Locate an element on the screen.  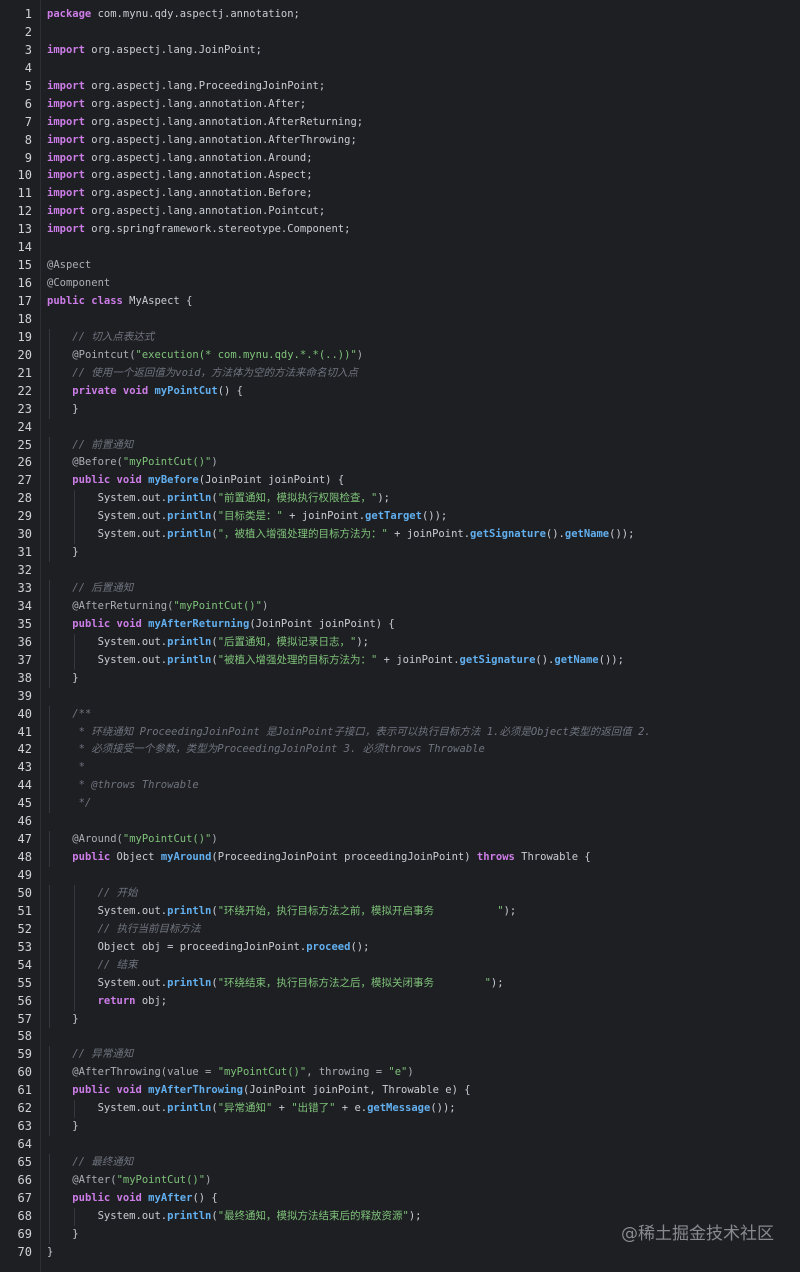
code-token: ) is located at coordinates (214, 839).